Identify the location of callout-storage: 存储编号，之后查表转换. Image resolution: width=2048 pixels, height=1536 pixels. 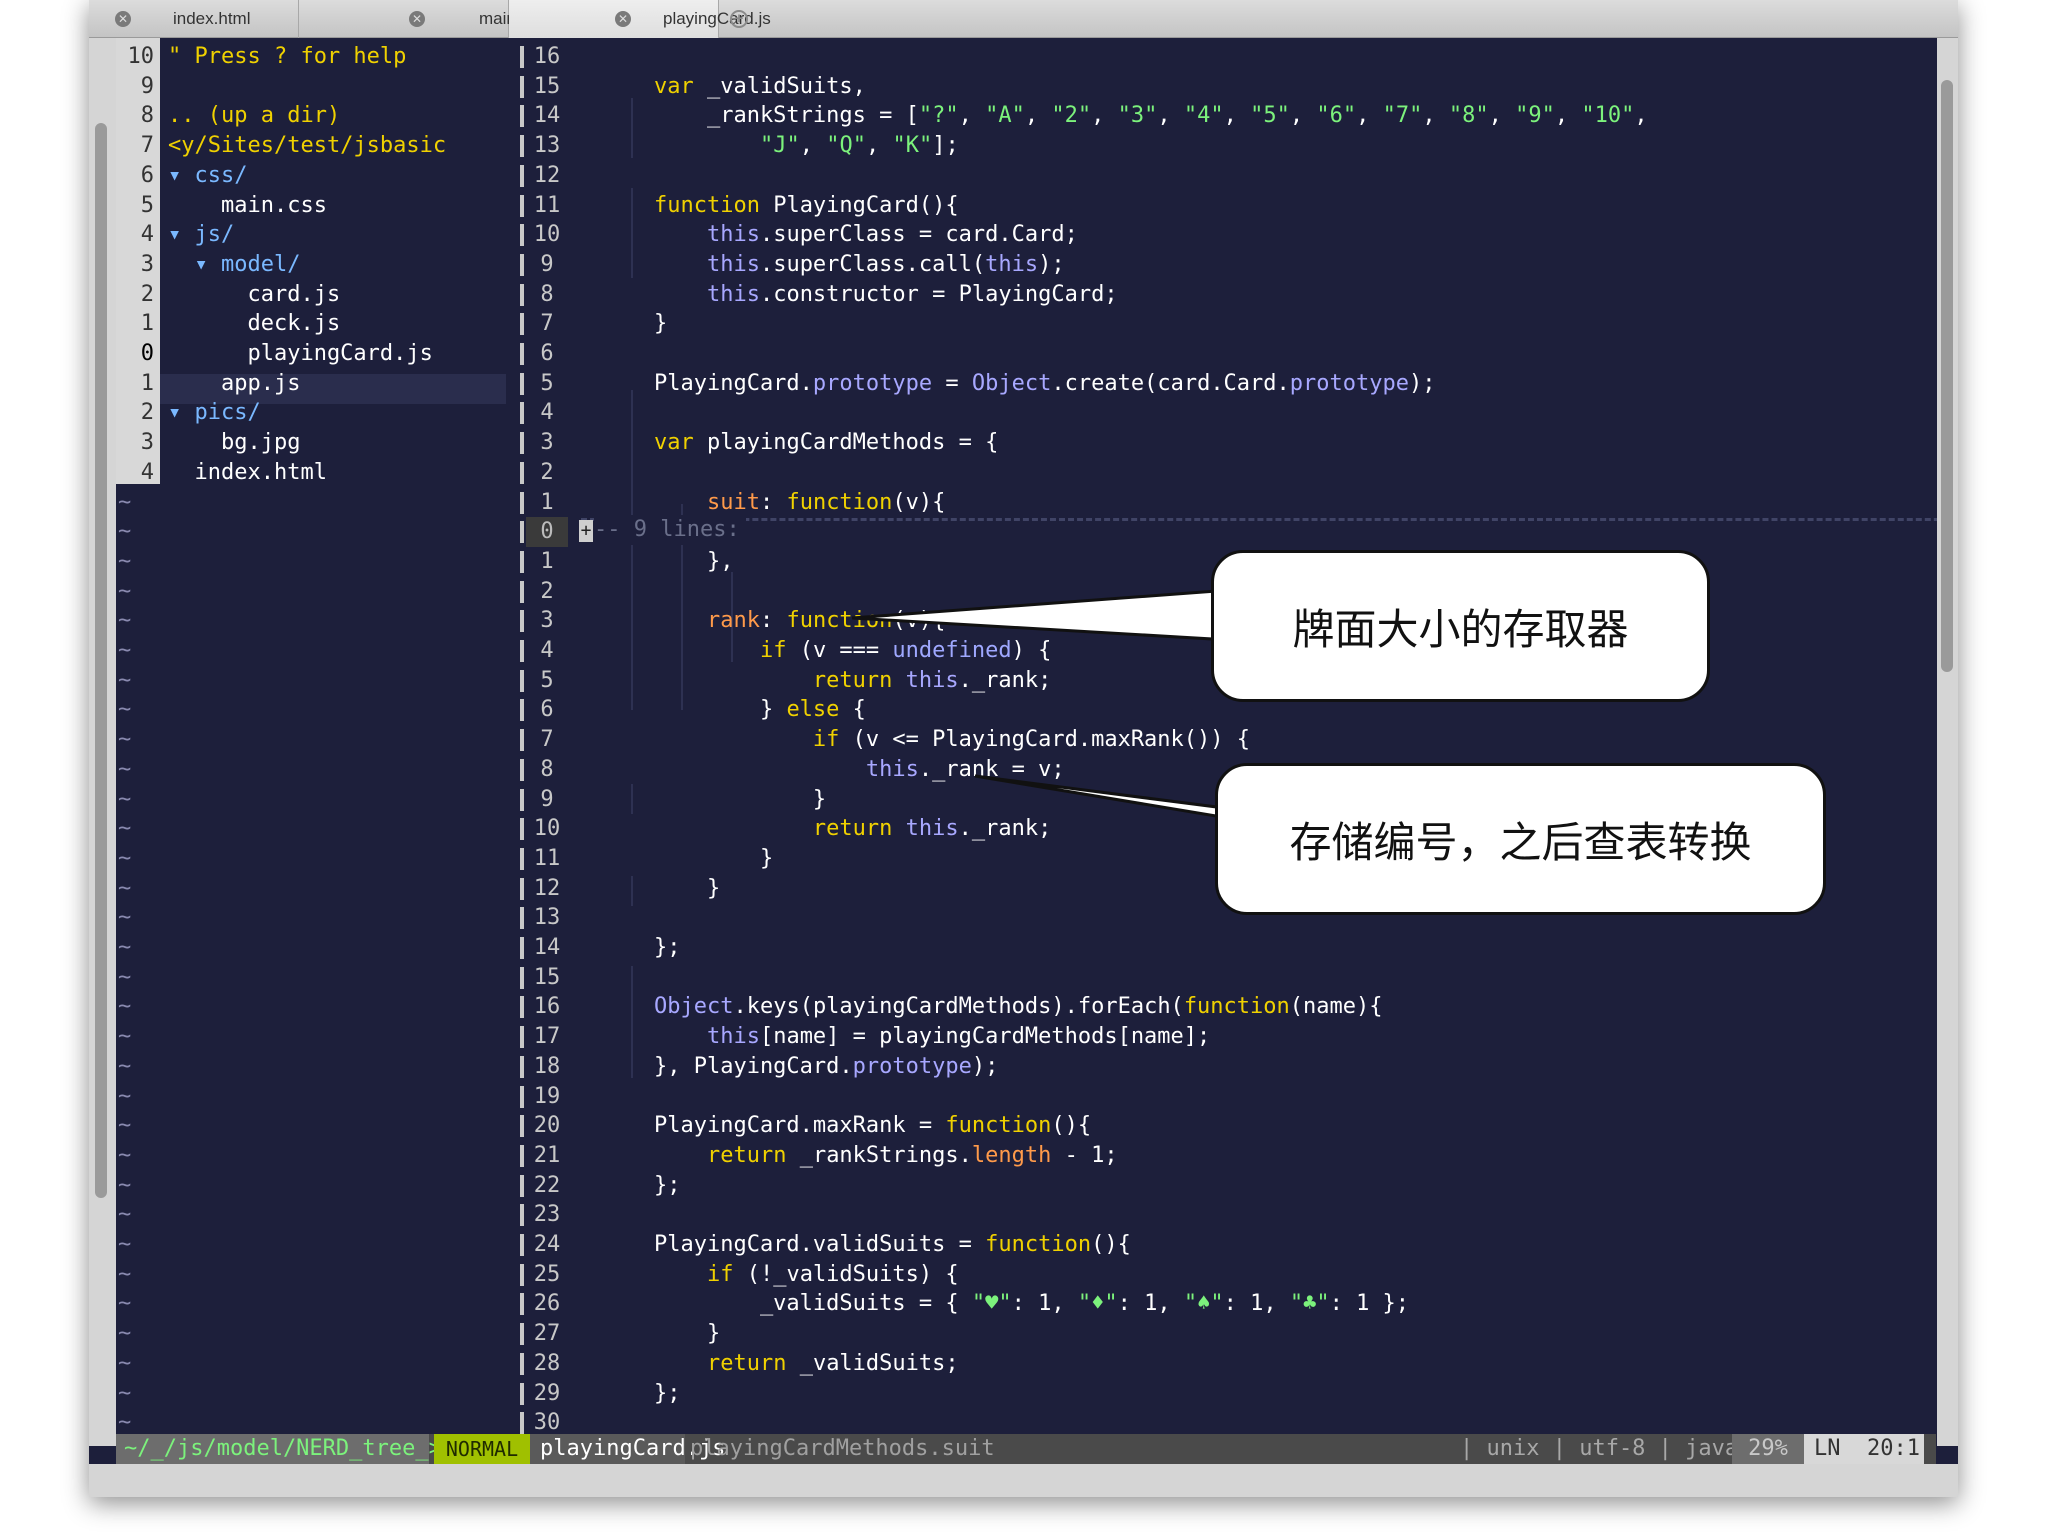
(1520, 839).